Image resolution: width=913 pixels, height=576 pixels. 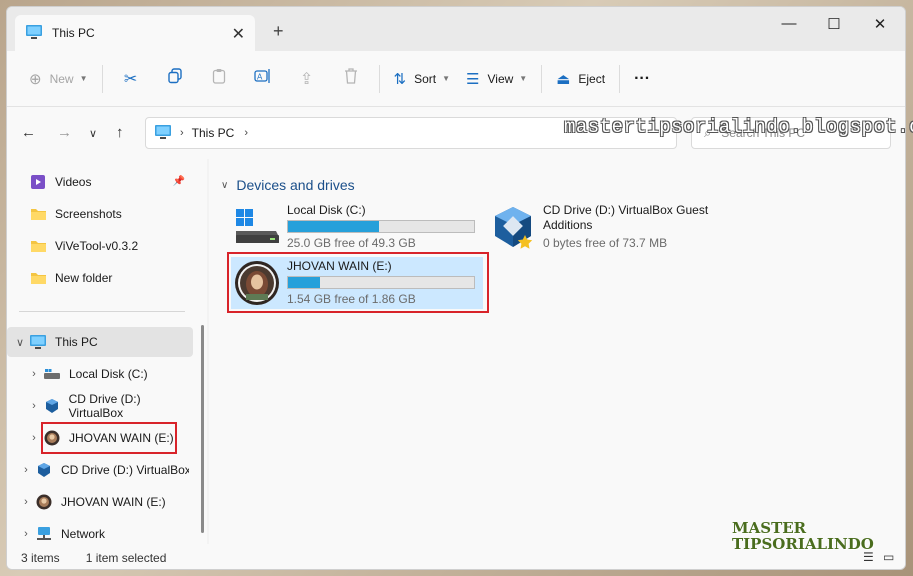 What do you see at coordinates (44, 534) in the screenshot?
I see `network-icon` at bounding box center [44, 534].